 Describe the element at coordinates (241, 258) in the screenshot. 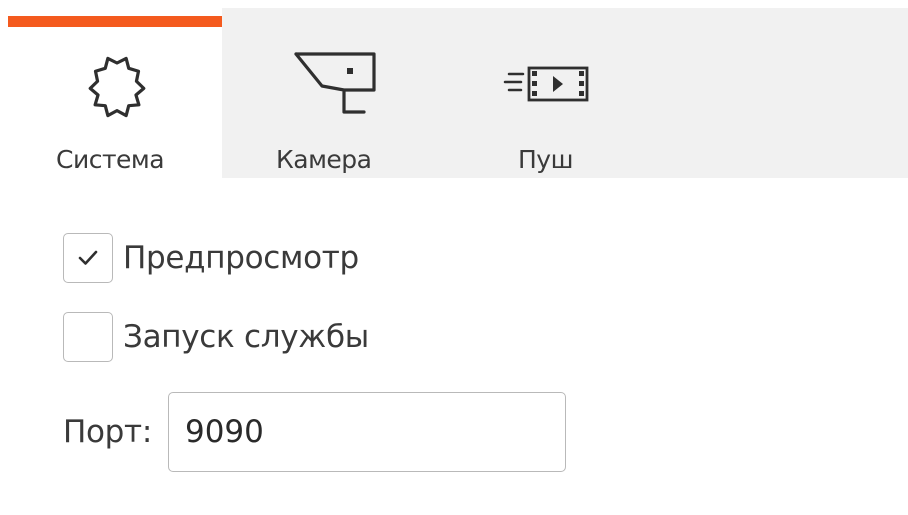

I see `preview-label: Предпросмотр` at that location.